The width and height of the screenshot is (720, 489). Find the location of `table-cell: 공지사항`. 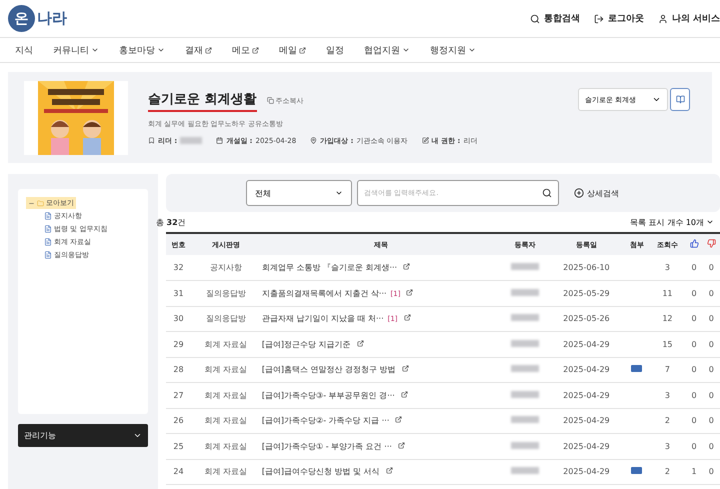

table-cell: 공지사항 is located at coordinates (226, 267).